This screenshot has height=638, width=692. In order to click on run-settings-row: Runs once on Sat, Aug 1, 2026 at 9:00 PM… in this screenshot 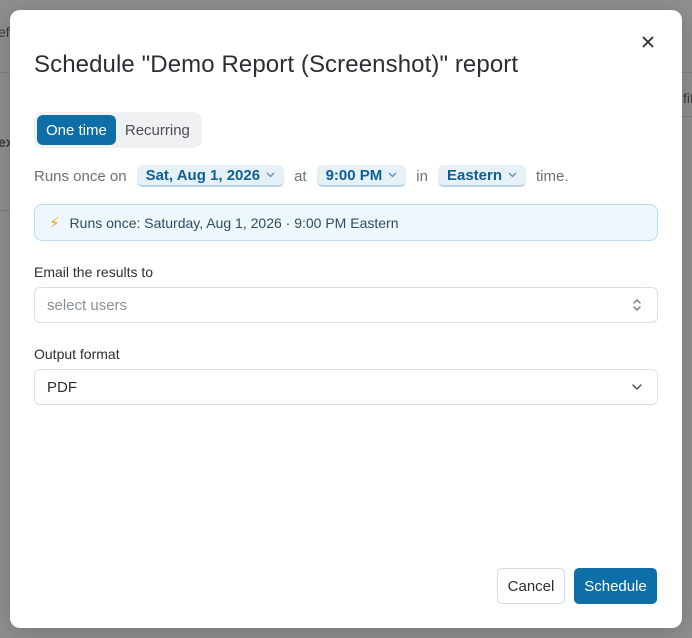, I will do `click(301, 176)`.